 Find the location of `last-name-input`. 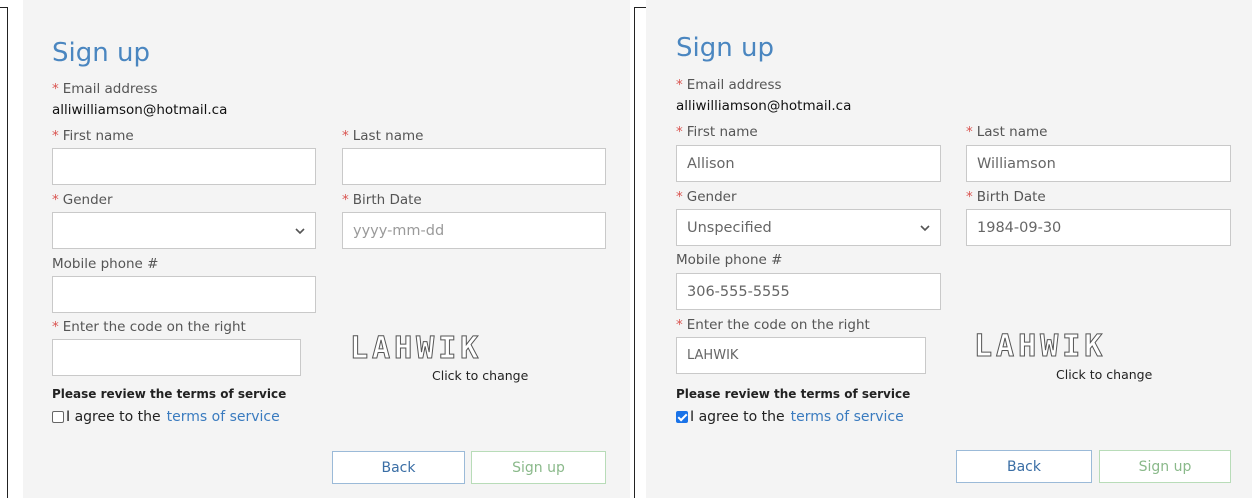

last-name-input is located at coordinates (474, 166).